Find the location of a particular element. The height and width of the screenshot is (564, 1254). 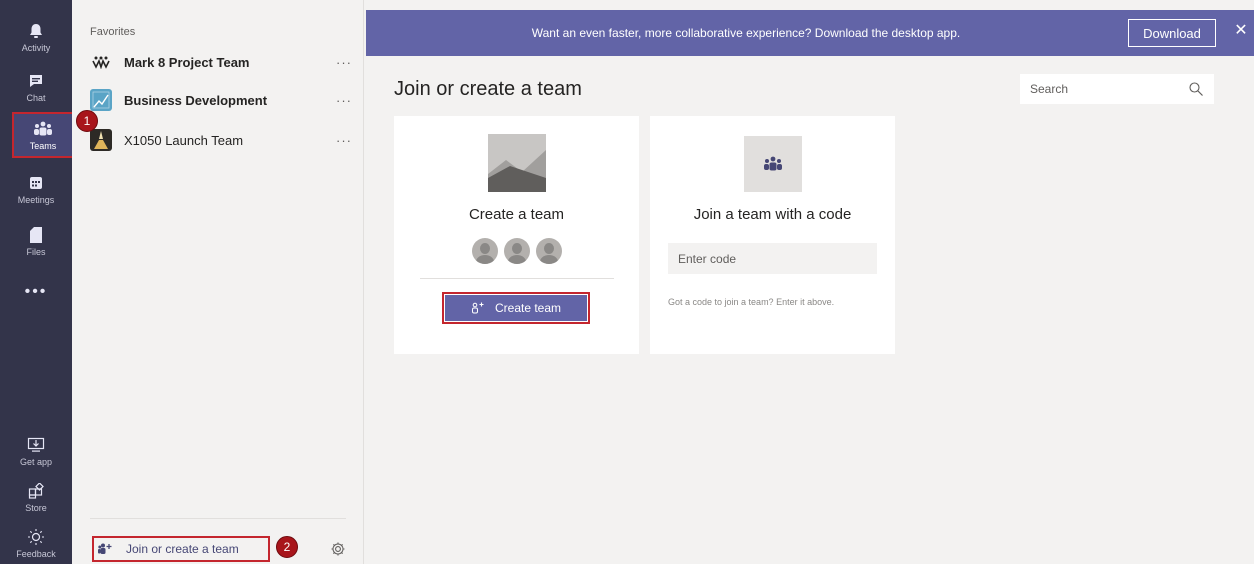

favorites-label: Favorites is located at coordinates (113, 32).